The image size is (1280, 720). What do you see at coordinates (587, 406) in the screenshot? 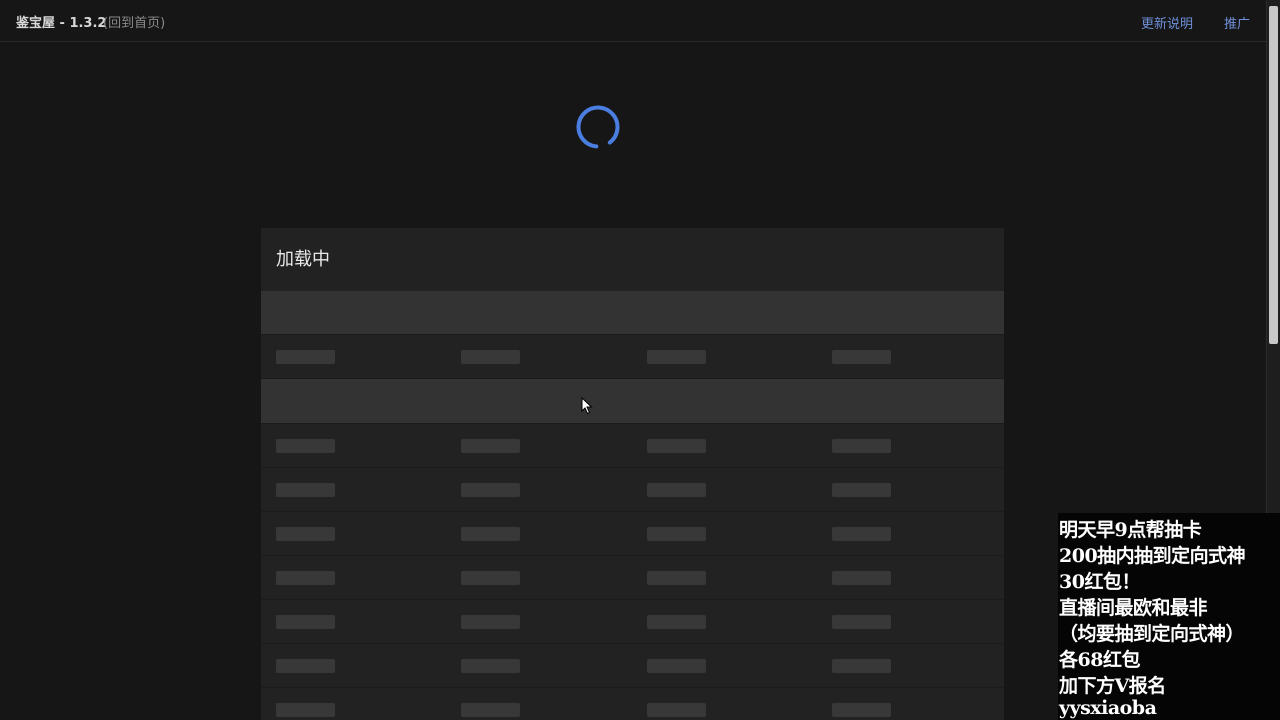
I see `mouse-cursor-icon` at bounding box center [587, 406].